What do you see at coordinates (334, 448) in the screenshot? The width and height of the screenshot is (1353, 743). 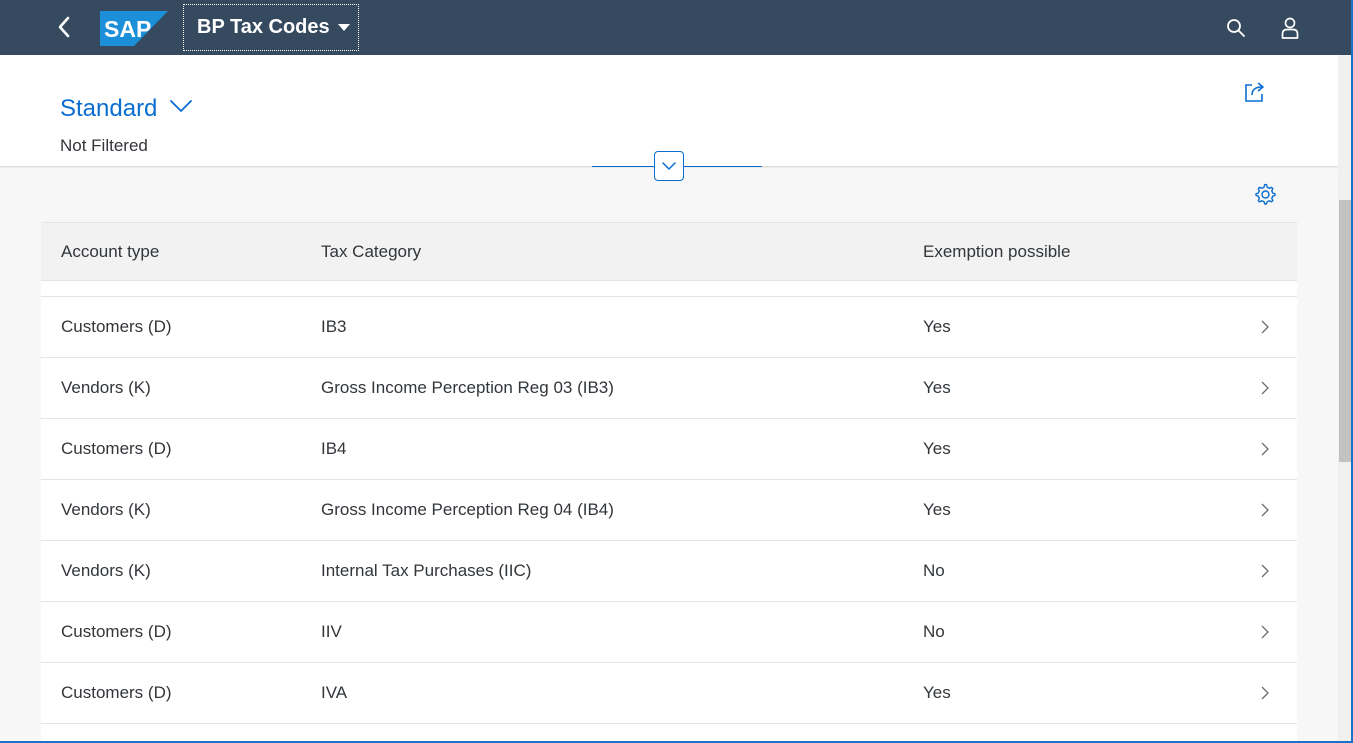 I see `cell-tax-category: IB4` at bounding box center [334, 448].